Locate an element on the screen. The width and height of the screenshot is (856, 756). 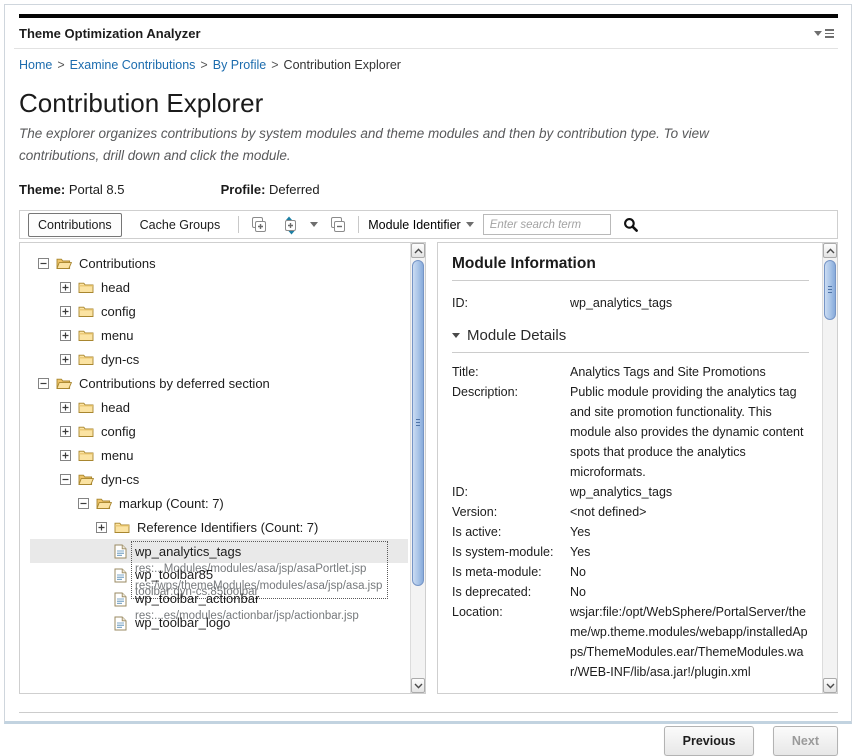
details-scrollbar is located at coordinates (829, 468).